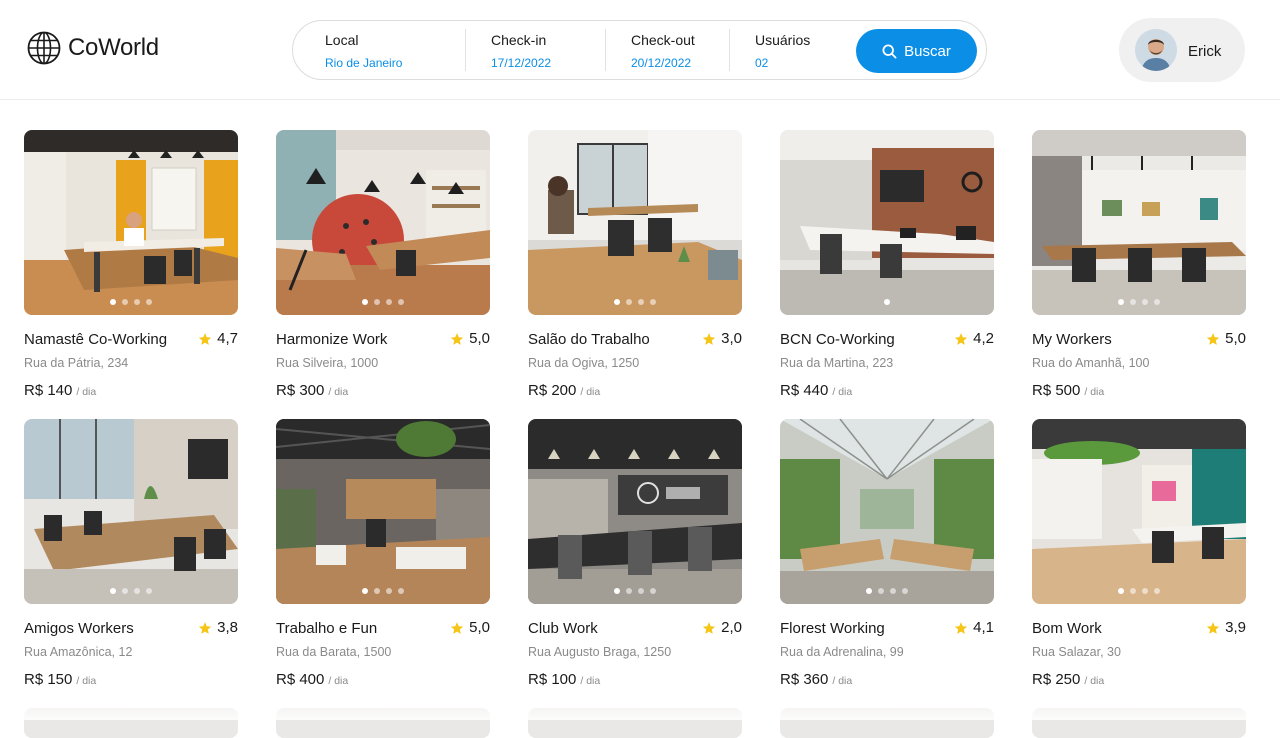 The image size is (1280, 738). I want to click on checkin-field: Check-in 17/12/2022, so click(547, 50).